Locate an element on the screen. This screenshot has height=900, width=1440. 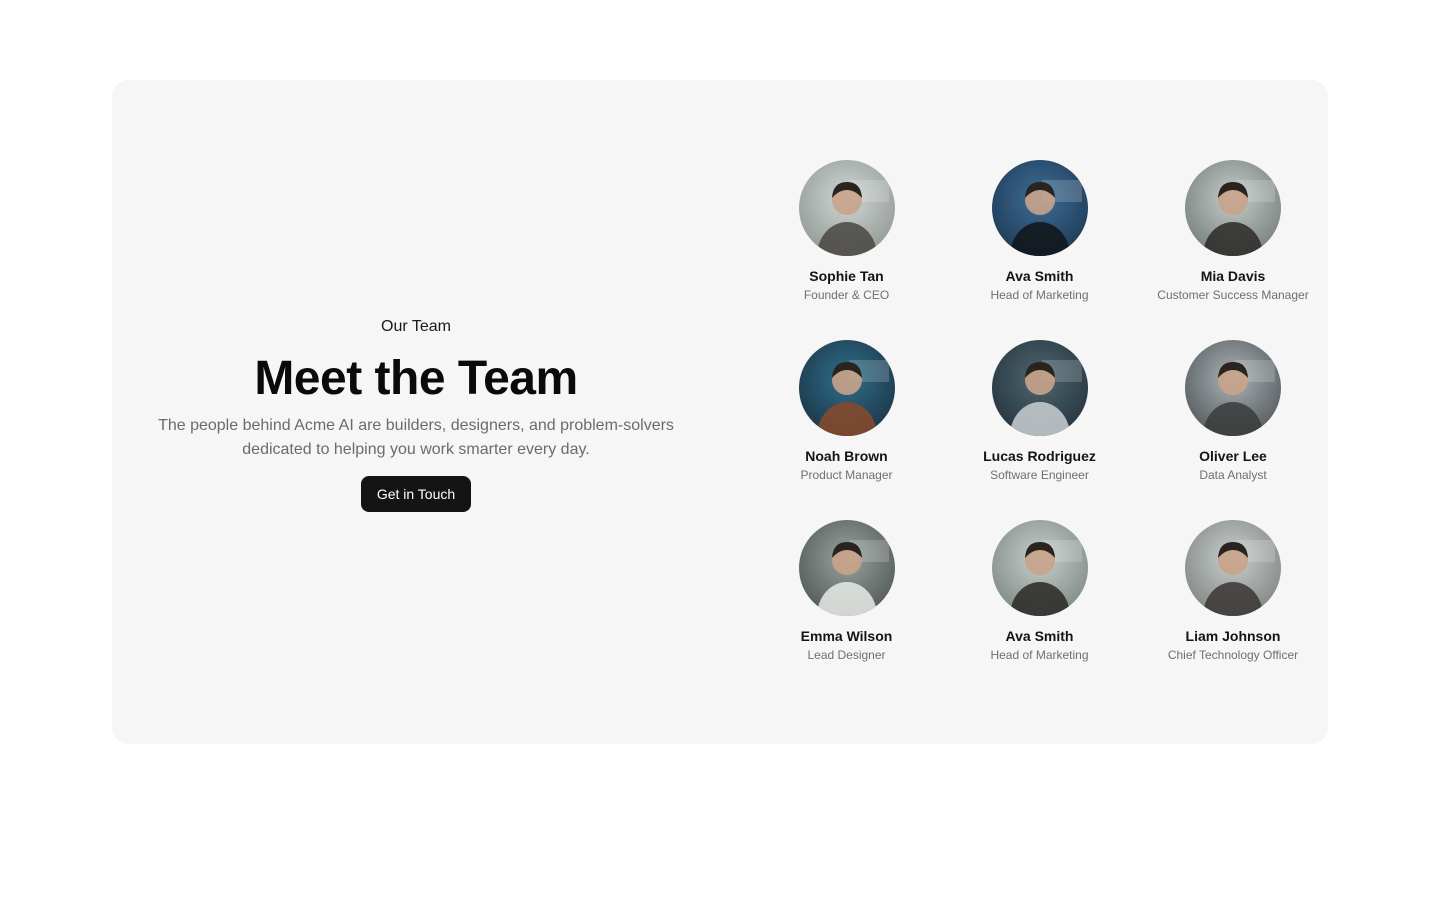
team-member-card: Oliver Lee Data Analyst is located at coordinates (1233, 430).